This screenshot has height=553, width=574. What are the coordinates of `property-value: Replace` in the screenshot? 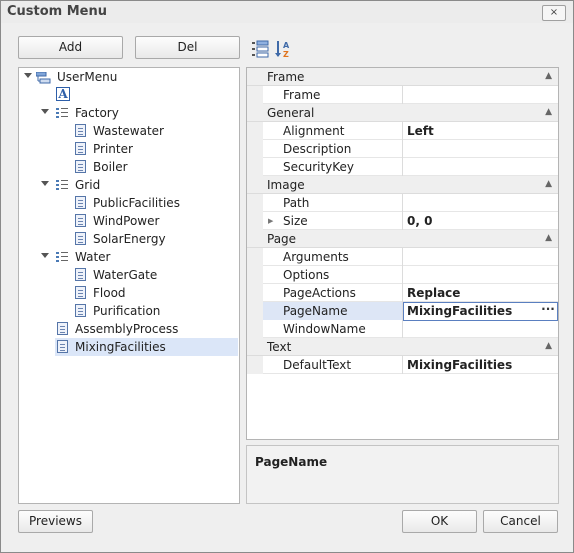 It's located at (433, 293).